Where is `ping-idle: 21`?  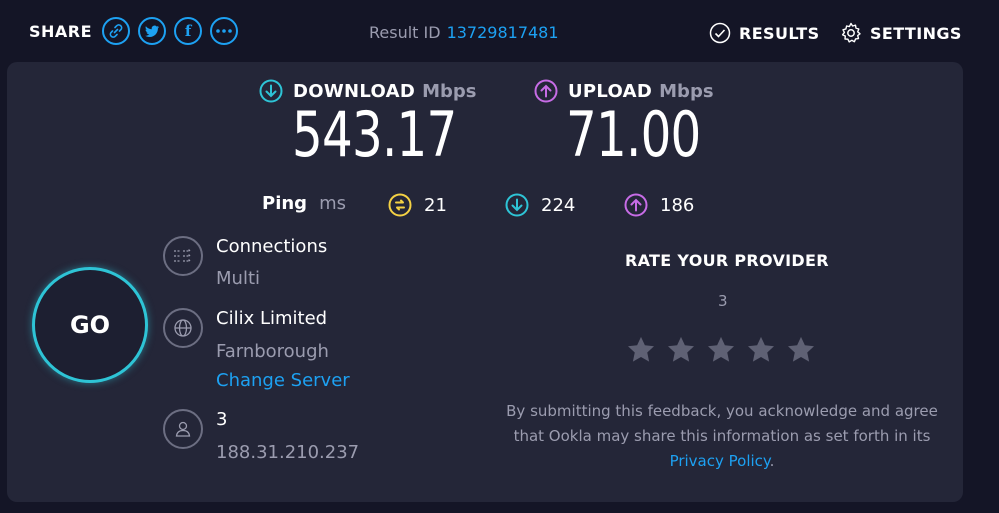
ping-idle: 21 is located at coordinates (417, 205).